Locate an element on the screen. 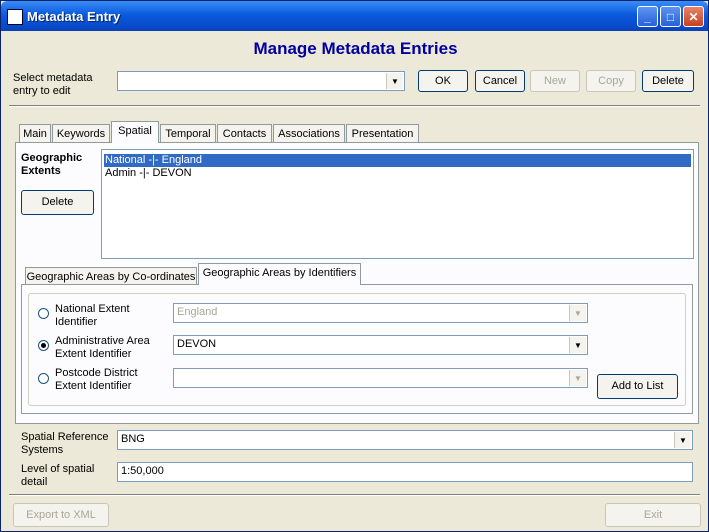  cancel-button: Cancel is located at coordinates (500, 81).